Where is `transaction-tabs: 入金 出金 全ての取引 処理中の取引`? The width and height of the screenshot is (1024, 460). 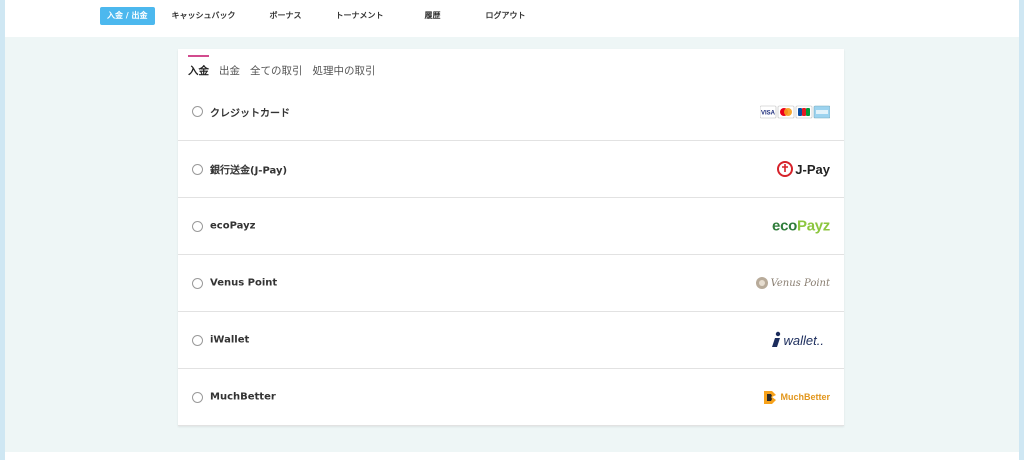 transaction-tabs: 入金 出金 全ての取引 処理中の取引 is located at coordinates (282, 68).